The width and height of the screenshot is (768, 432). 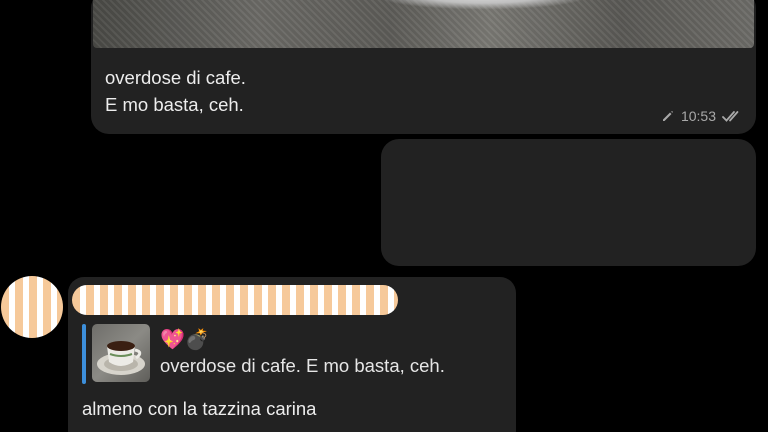 What do you see at coordinates (174, 104) in the screenshot?
I see `caption-line-2: E mo basta, ceh.` at bounding box center [174, 104].